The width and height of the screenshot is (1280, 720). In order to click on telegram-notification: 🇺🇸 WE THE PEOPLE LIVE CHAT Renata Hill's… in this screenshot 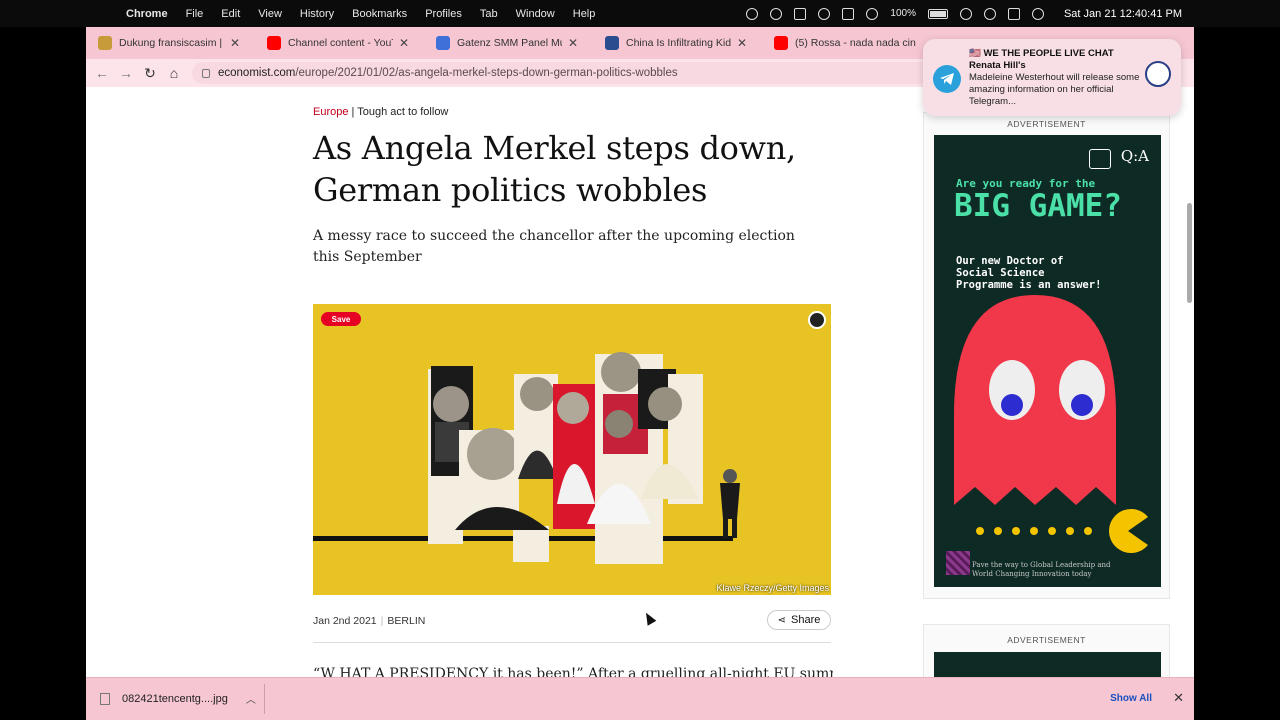, I will do `click(1052, 77)`.